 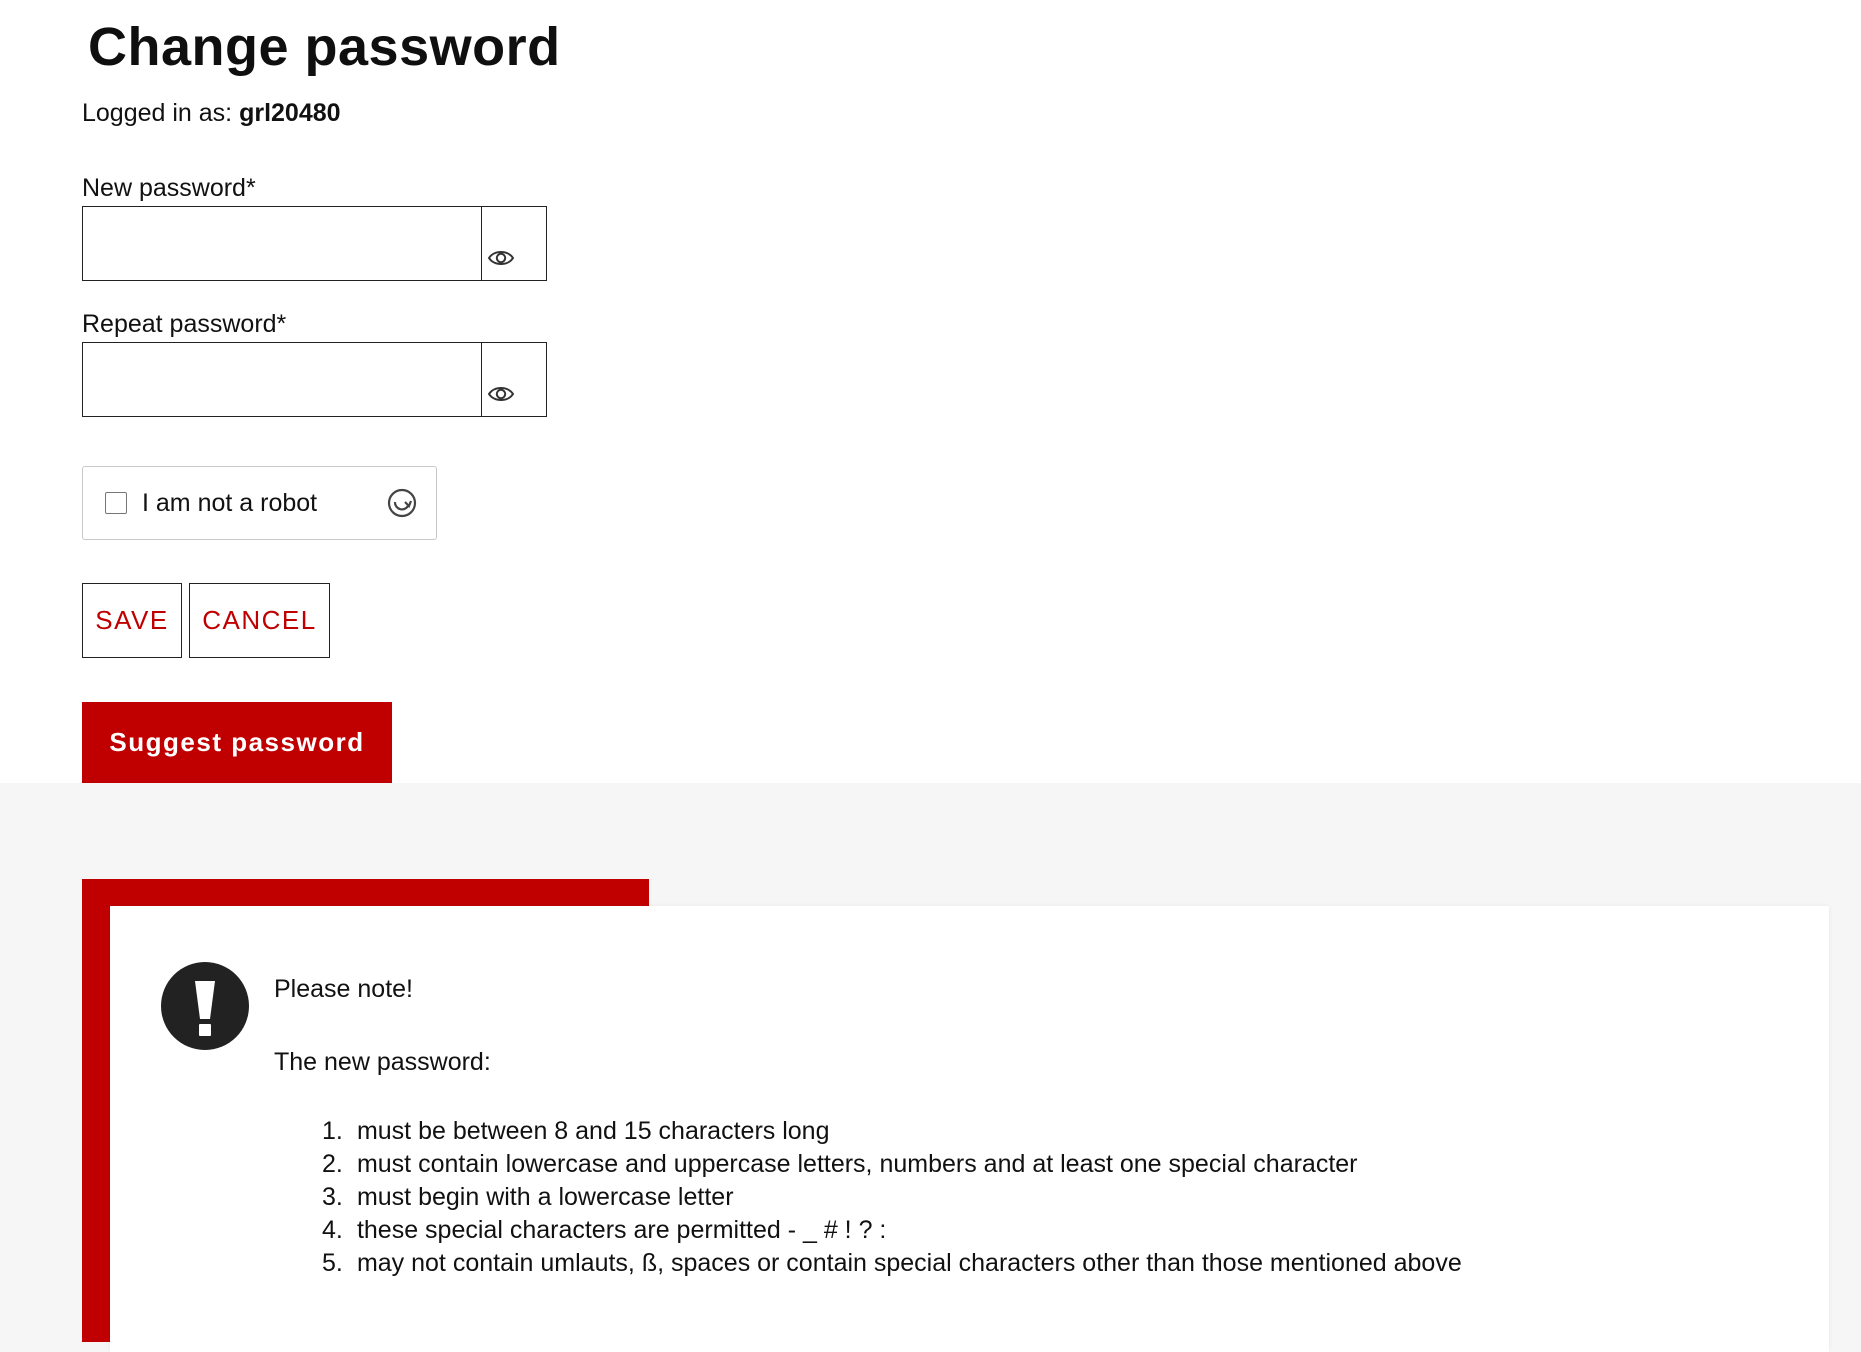 I want to click on notice-intro: The new password:, so click(x=382, y=1062).